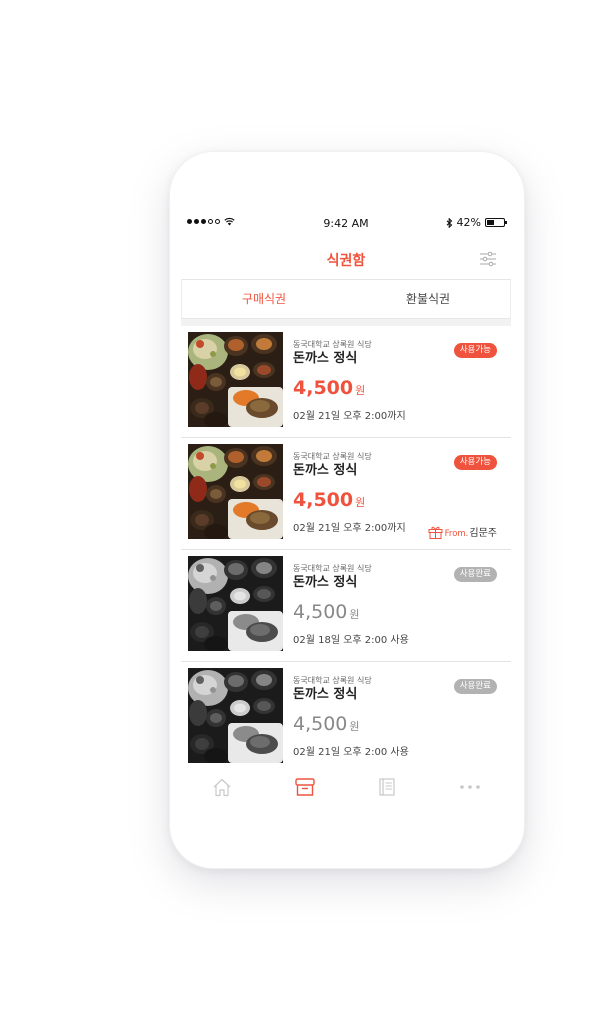  I want to click on gift-sender-name: 김문주, so click(483, 533).